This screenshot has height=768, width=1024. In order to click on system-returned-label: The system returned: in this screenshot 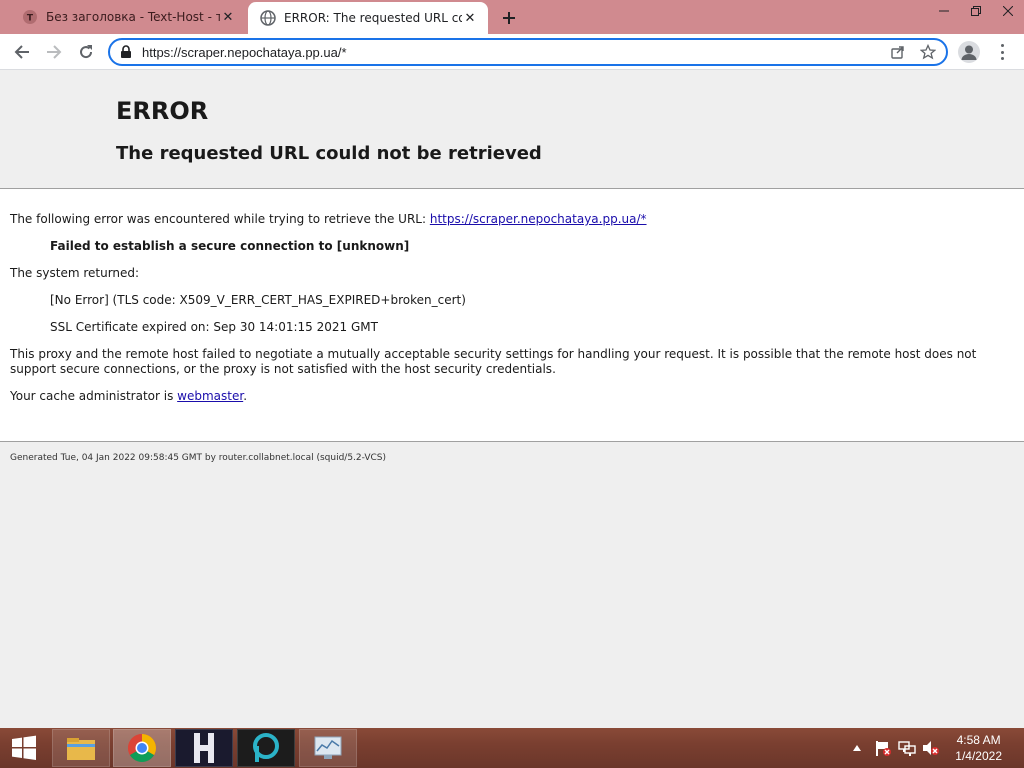, I will do `click(75, 273)`.